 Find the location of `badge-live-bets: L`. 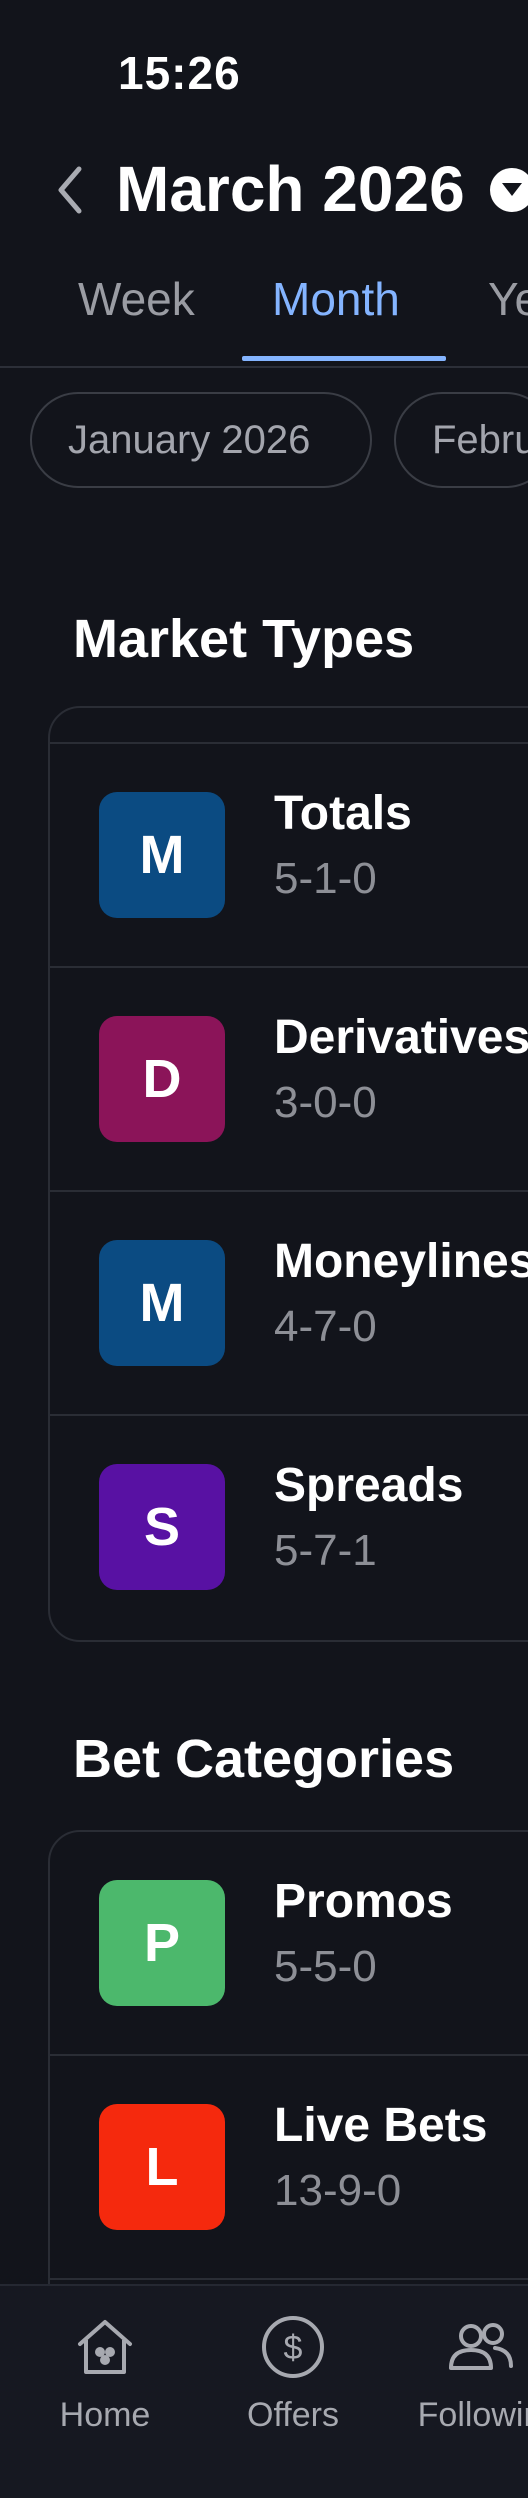

badge-live-bets: L is located at coordinates (162, 2167).